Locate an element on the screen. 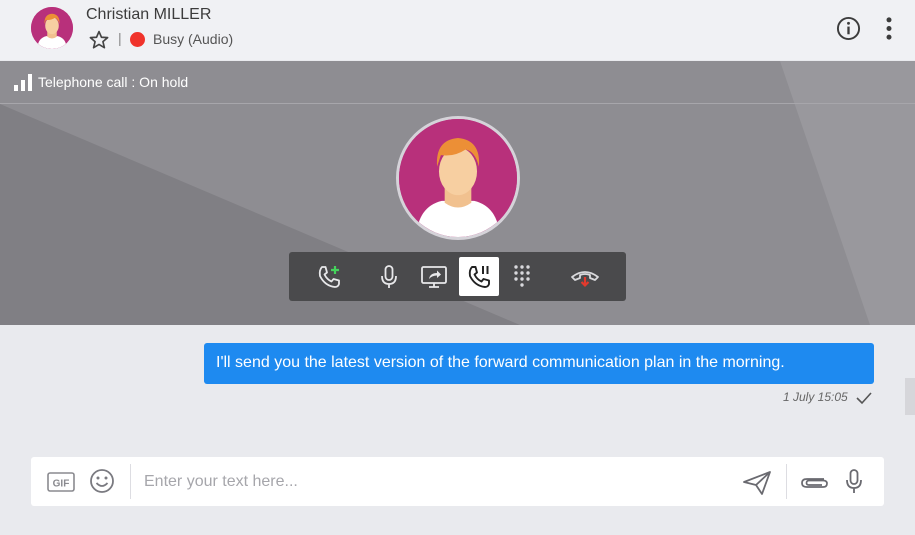 The width and height of the screenshot is (915, 535). gif-label: GIF is located at coordinates (61, 484).